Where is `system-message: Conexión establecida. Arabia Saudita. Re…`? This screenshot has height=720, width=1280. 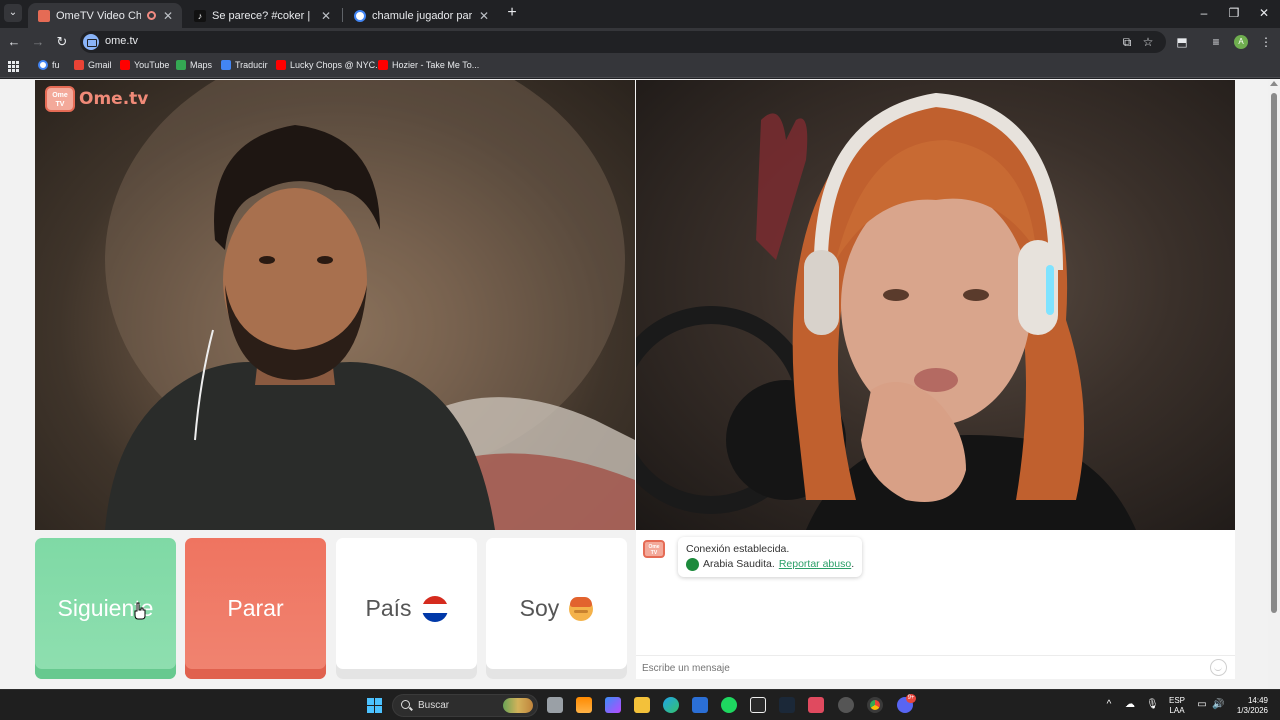 system-message: Conexión establecida. Arabia Saudita. Re… is located at coordinates (770, 557).